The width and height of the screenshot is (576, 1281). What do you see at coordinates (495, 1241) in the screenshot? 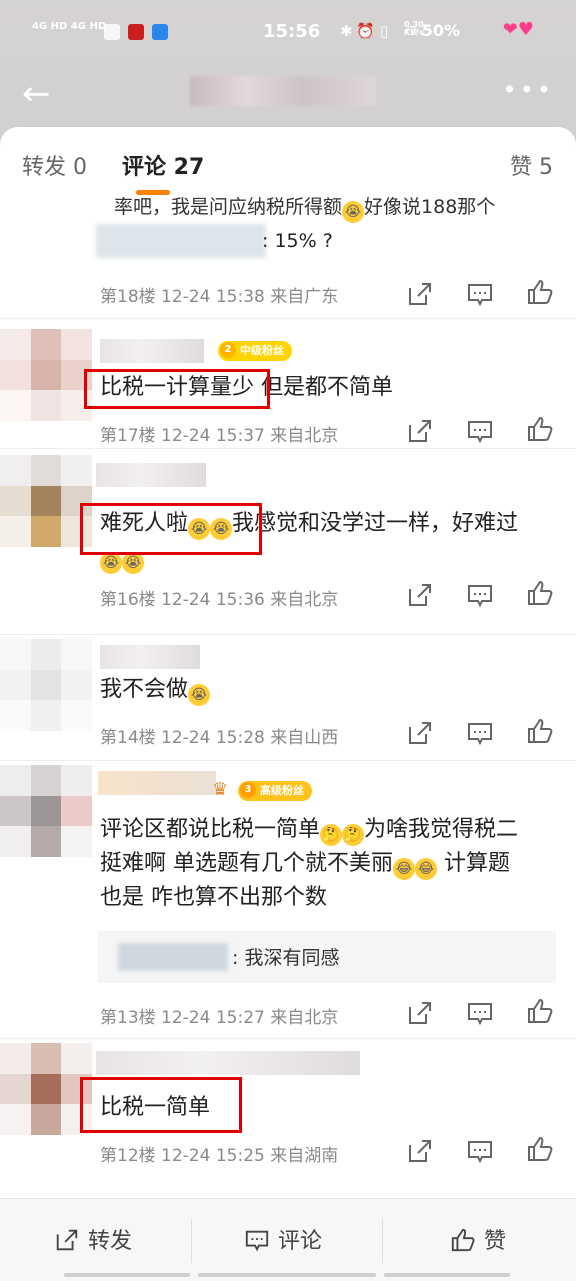
I see `like-label: 赞` at bounding box center [495, 1241].